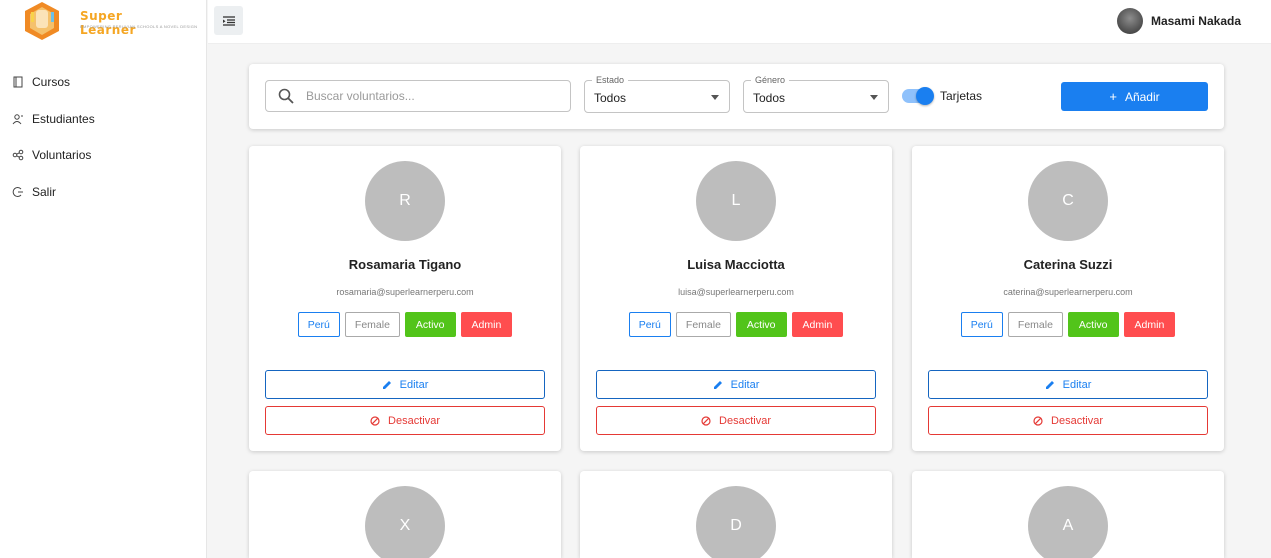  I want to click on volunteer-email: luisa@superlearnerperu.com, so click(736, 292).